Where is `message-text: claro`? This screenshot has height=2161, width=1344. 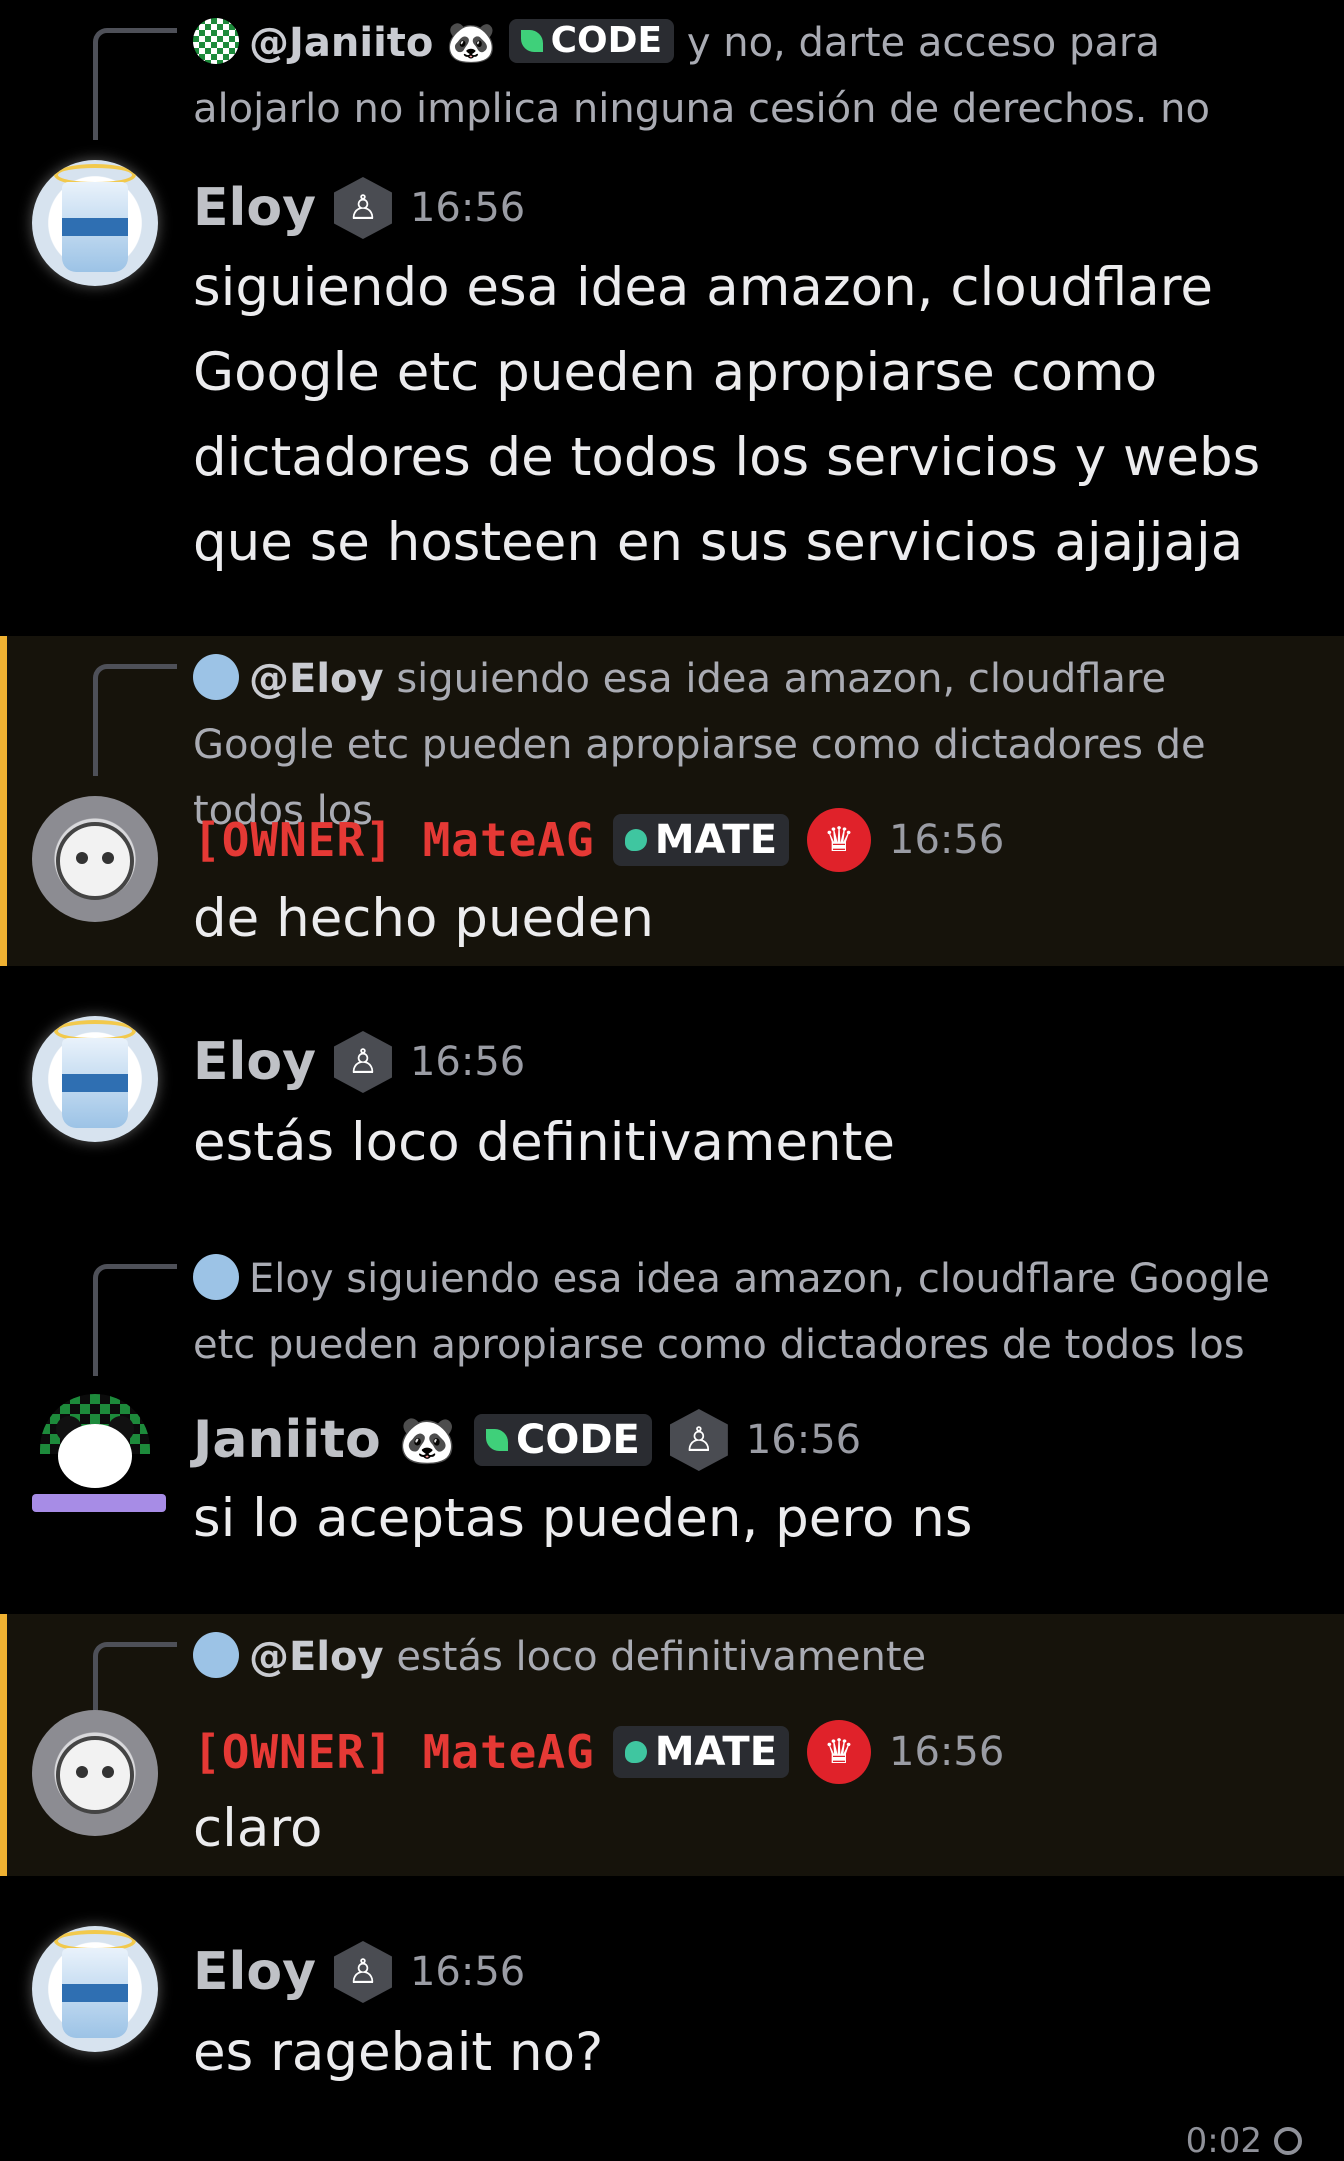 message-text: claro is located at coordinates (258, 1828).